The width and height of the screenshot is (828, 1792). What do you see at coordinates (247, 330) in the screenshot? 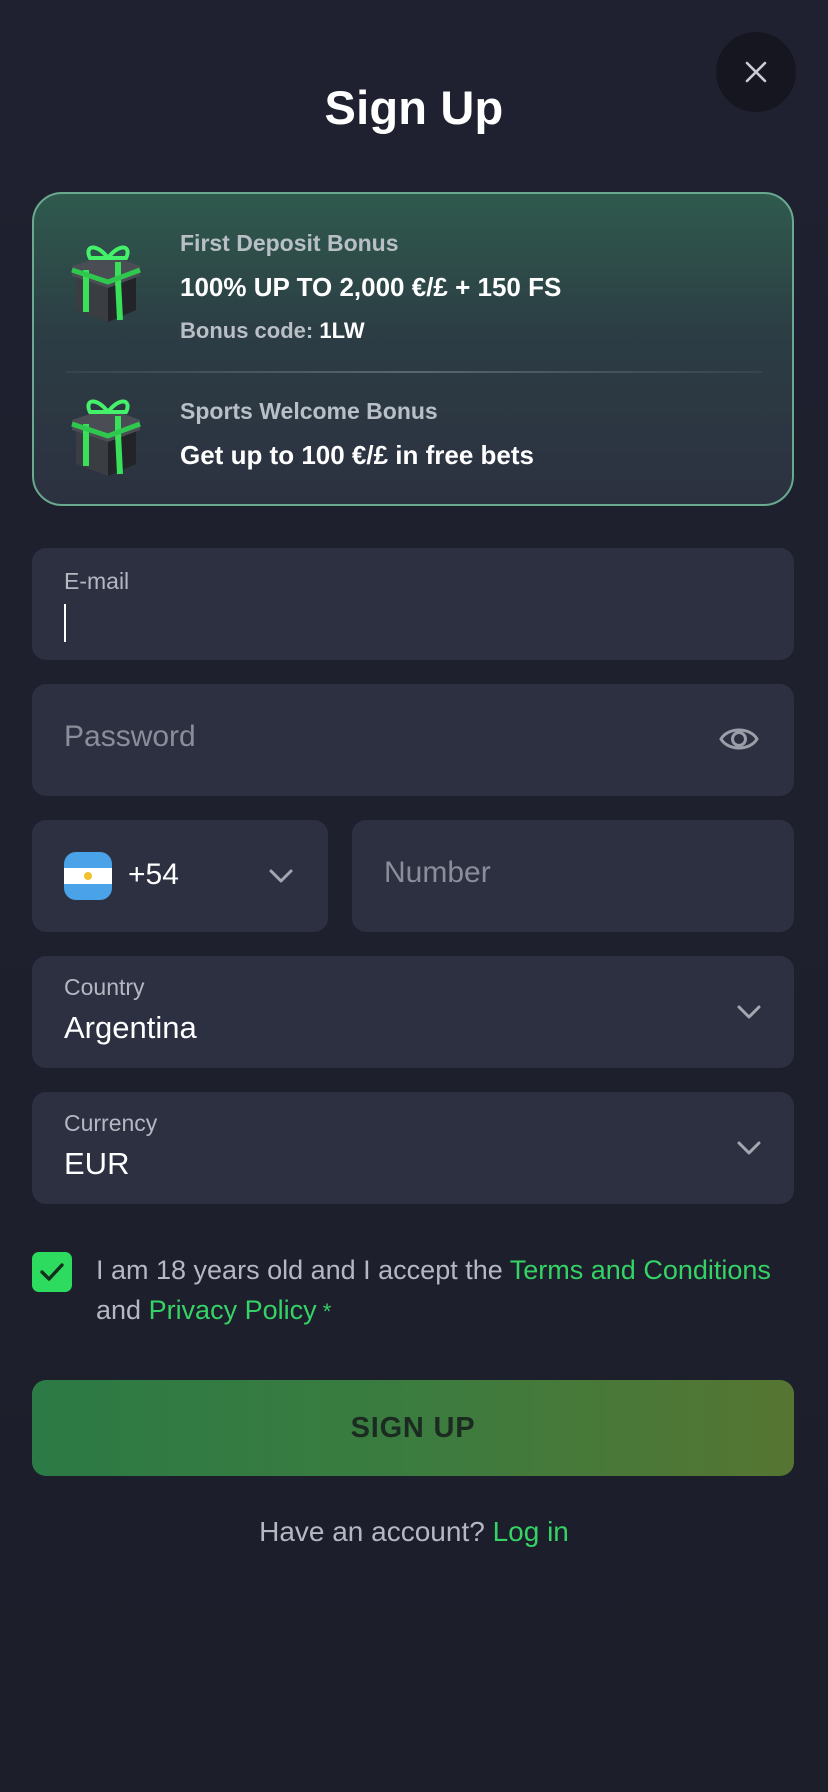
I see `bonus-code-label: Bonus code:` at bounding box center [247, 330].